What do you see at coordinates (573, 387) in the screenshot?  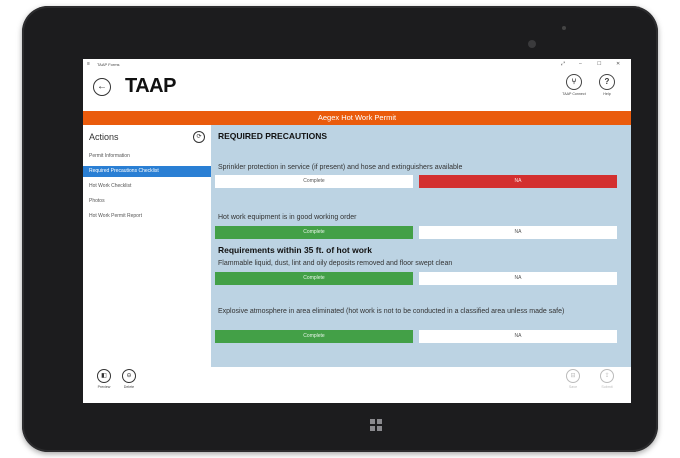 I see `save-label: Save` at bounding box center [573, 387].